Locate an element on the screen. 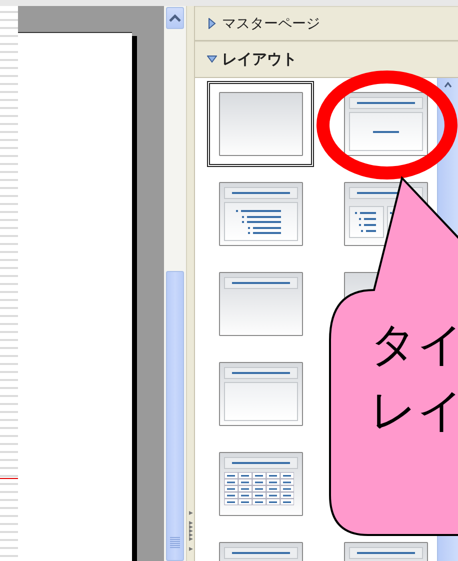  panel-section-header: マスターページ is located at coordinates (326, 23).